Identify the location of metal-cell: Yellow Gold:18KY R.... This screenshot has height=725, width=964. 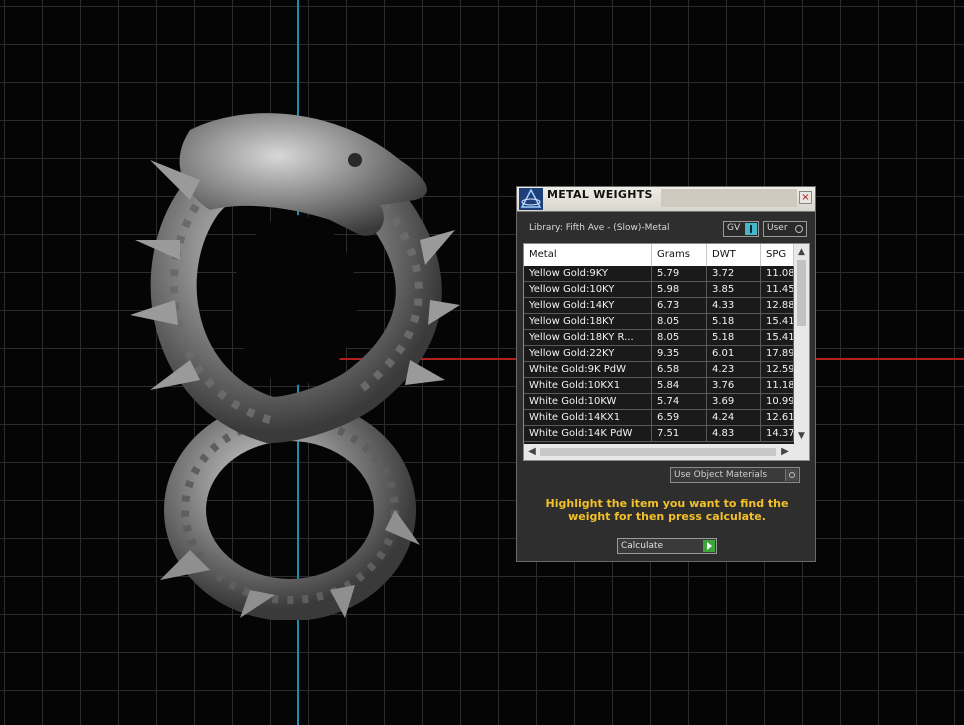
(588, 337).